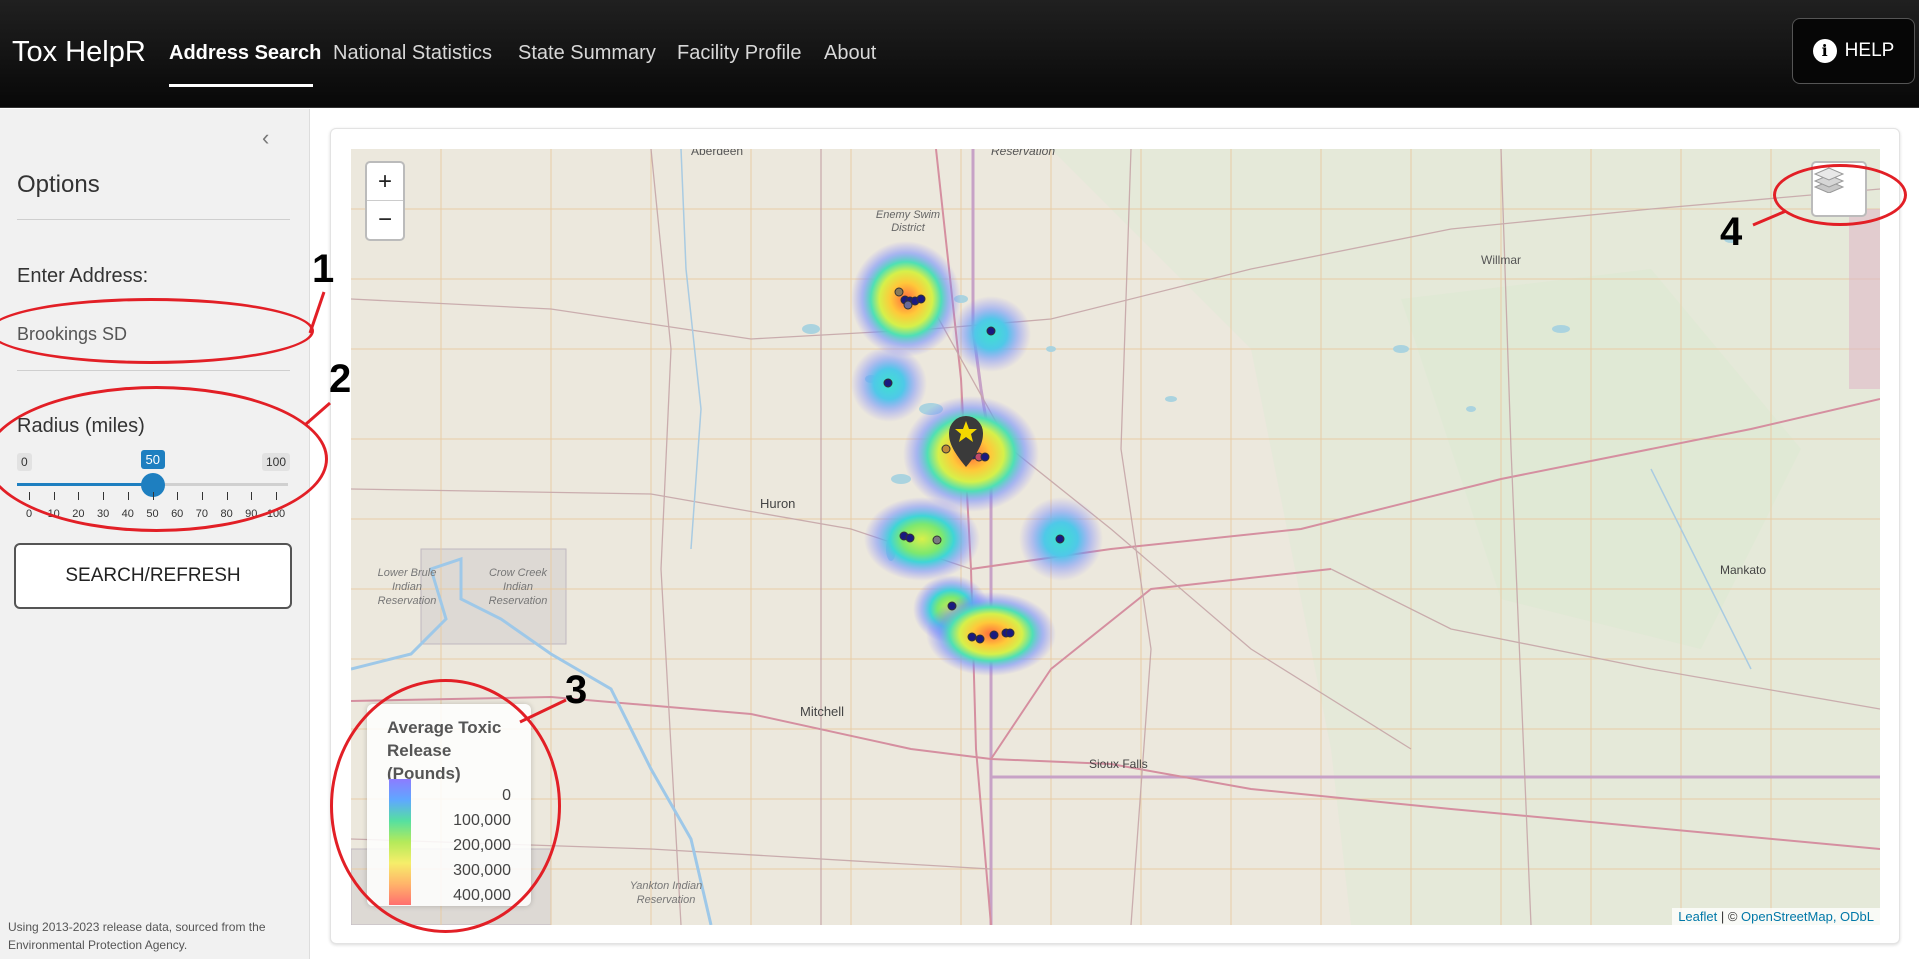 This screenshot has width=1919, height=959. I want to click on layers-icon, so click(1829, 180).